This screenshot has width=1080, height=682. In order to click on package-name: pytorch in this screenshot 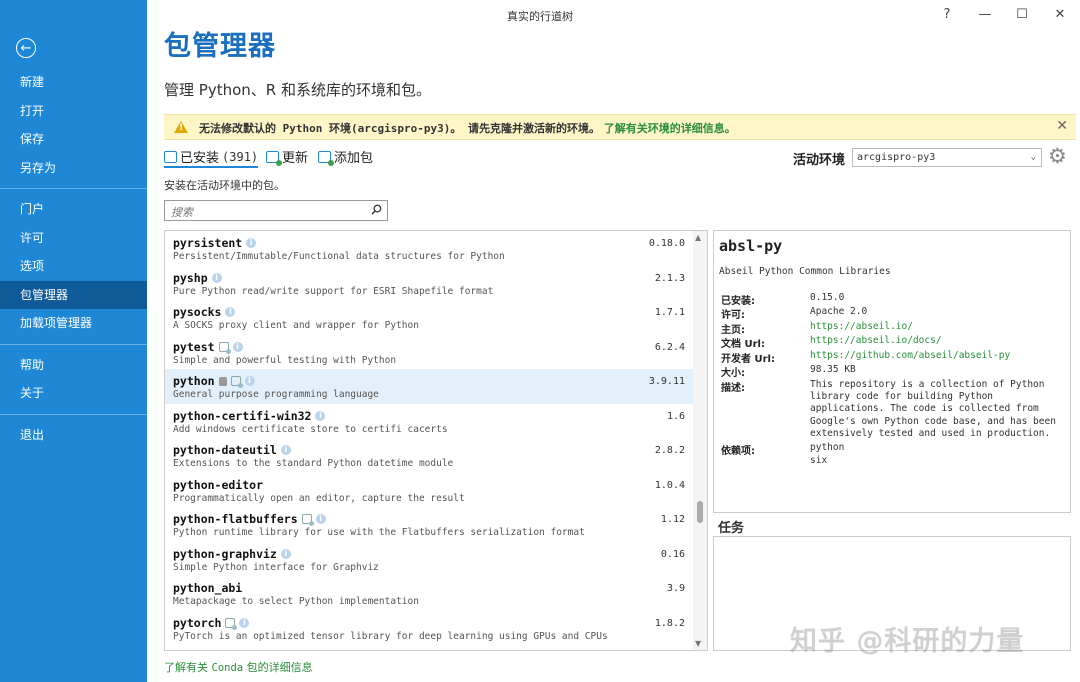, I will do `click(197, 622)`.